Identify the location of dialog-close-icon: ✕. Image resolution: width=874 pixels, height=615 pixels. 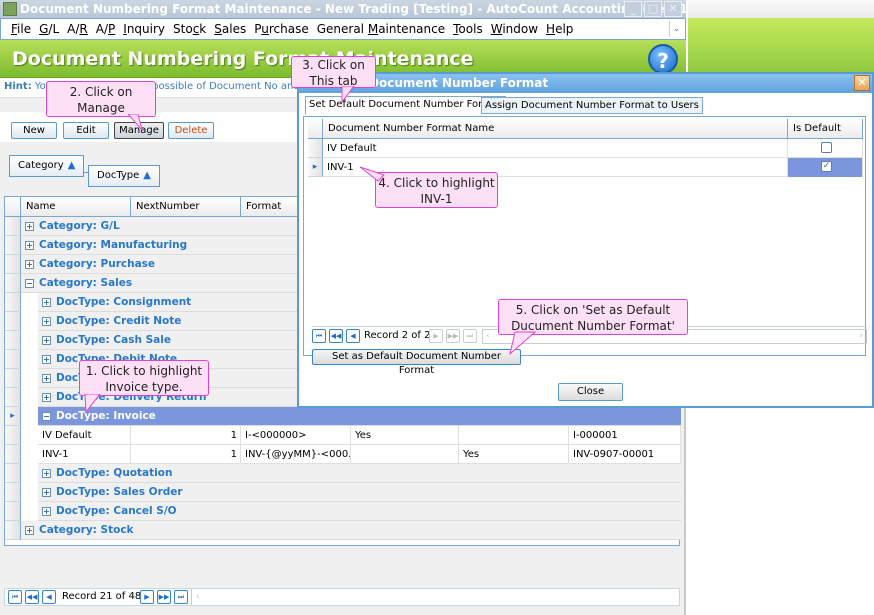
(862, 83).